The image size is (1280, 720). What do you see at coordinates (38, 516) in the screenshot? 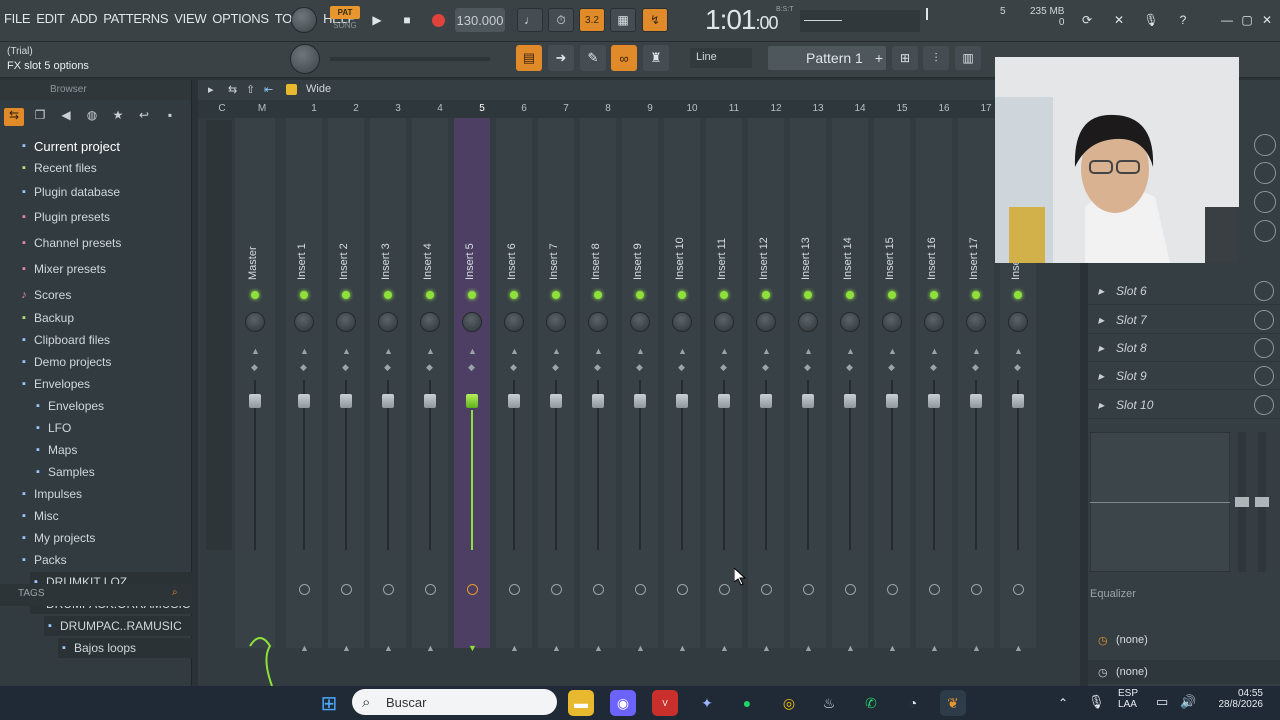
I see `browser-item: ▪ Misc` at bounding box center [38, 516].